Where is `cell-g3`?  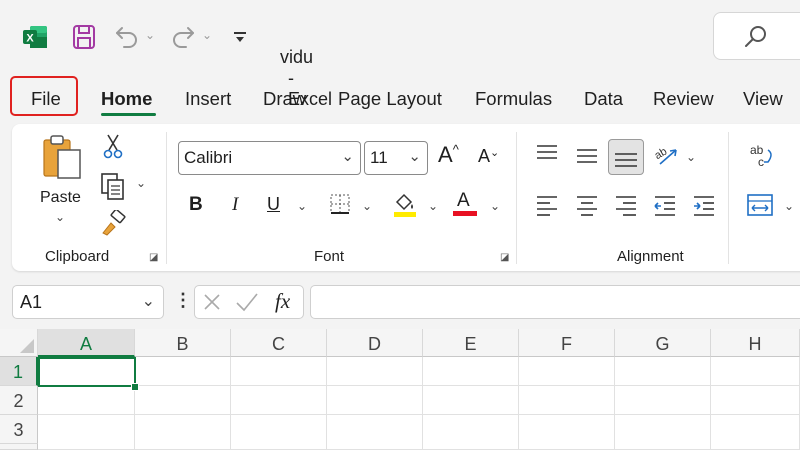 cell-g3 is located at coordinates (663, 432).